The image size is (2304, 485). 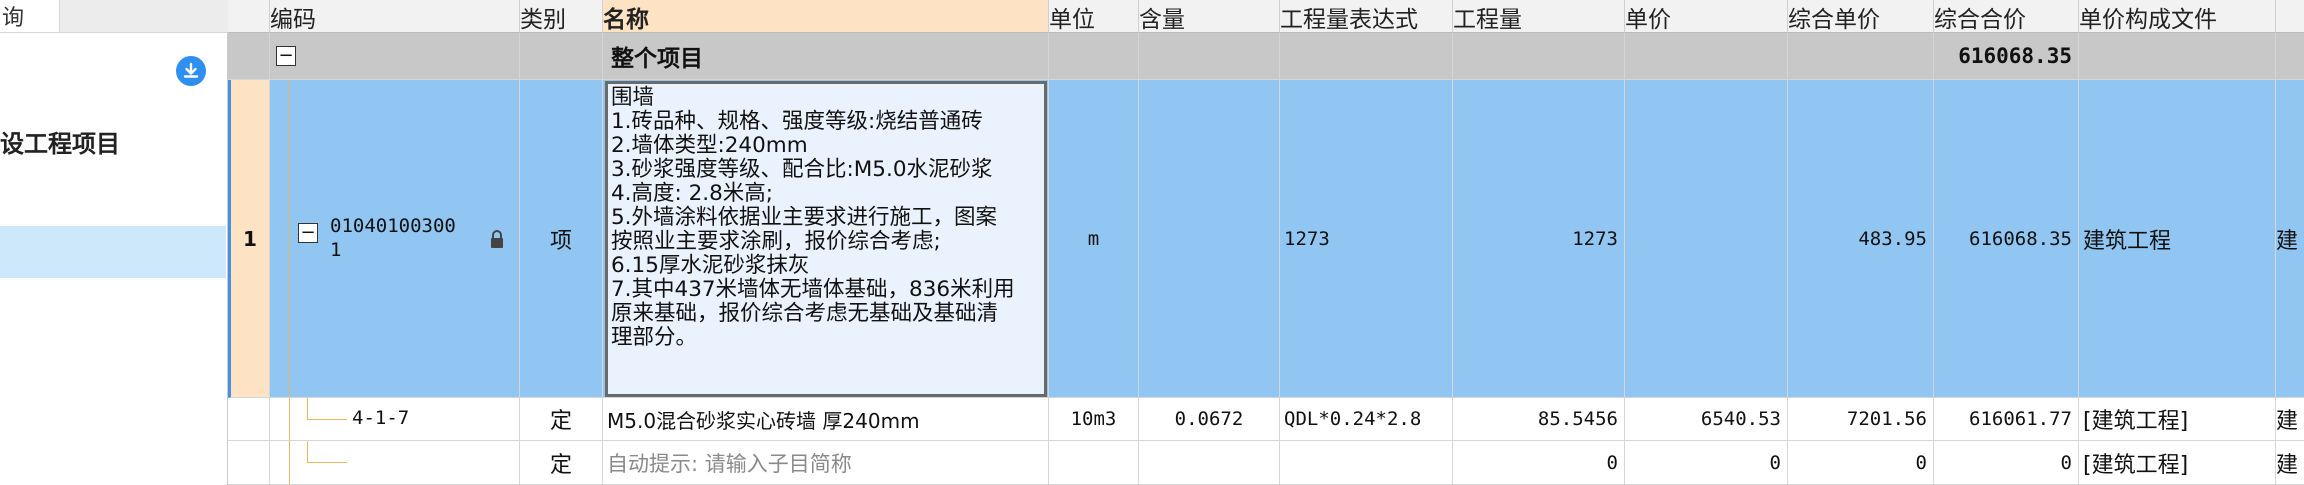 What do you see at coordinates (1861, 239) in the screenshot?
I see `composite-unit-price-cell: 483.95` at bounding box center [1861, 239].